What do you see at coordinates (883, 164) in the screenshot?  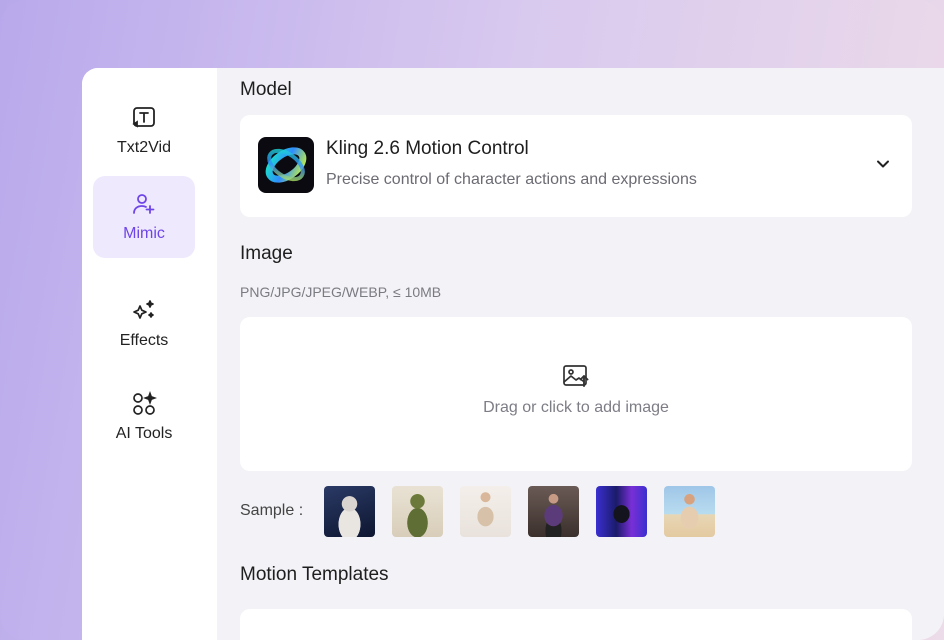 I see `chevron-down-icon` at bounding box center [883, 164].